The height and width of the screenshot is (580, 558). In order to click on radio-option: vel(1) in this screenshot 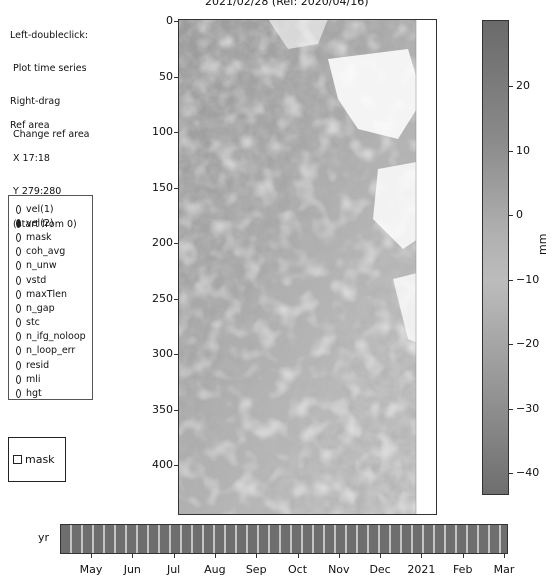, I will do `click(54, 209)`.